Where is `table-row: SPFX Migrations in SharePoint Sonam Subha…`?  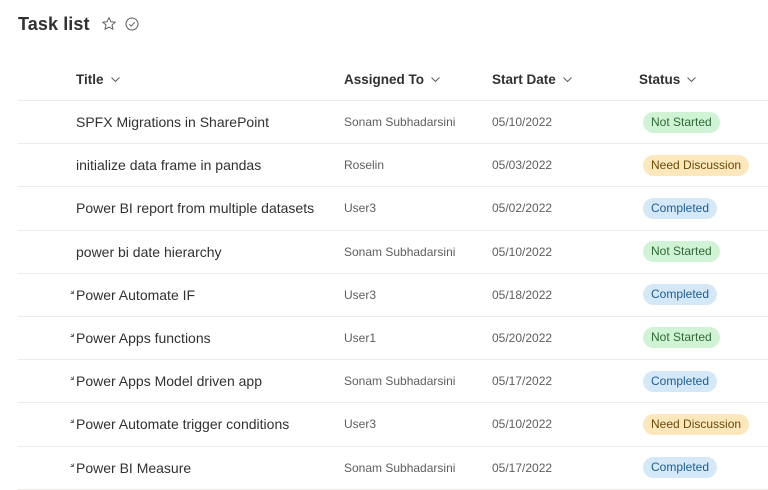 table-row: SPFX Migrations in SharePoint Sonam Subha… is located at coordinates (393, 123).